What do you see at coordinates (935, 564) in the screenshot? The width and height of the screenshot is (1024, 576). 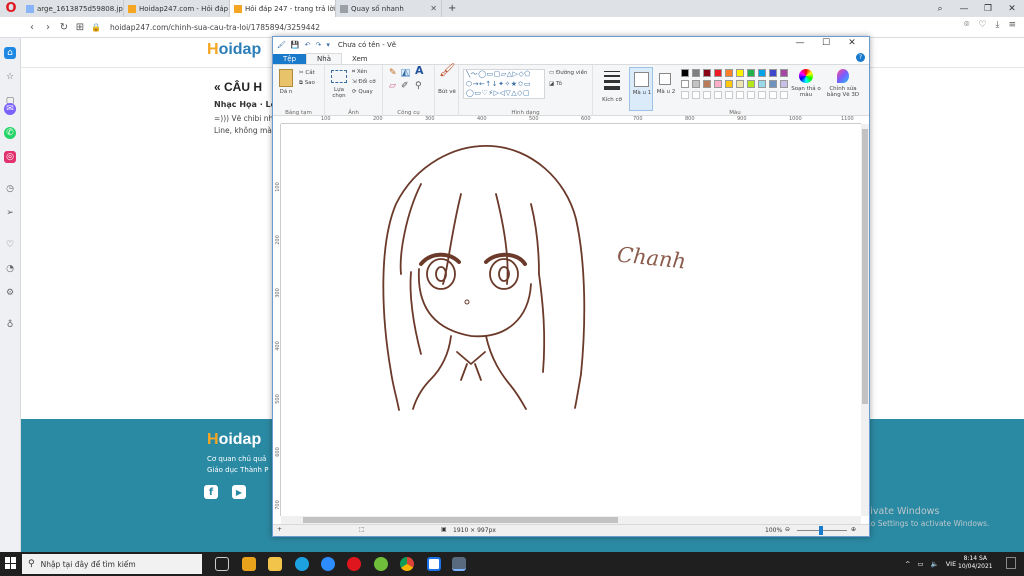 I see `volume-icon: 🔈` at bounding box center [935, 564].